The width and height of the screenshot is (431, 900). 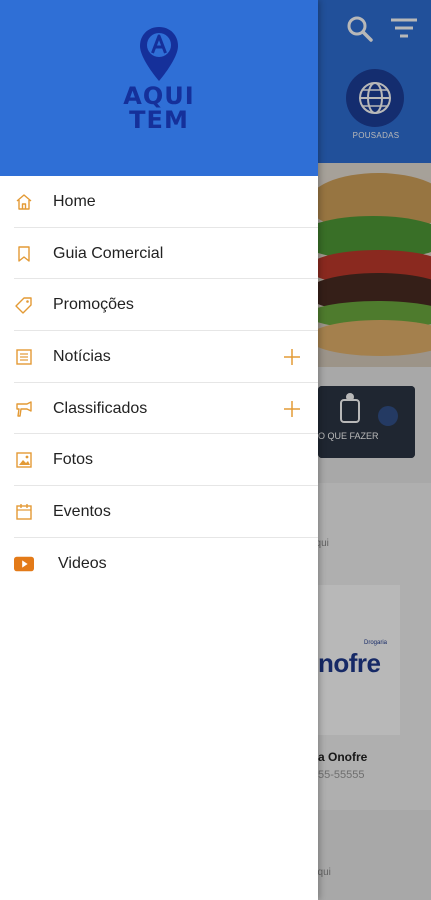 What do you see at coordinates (93, 305) in the screenshot?
I see `menu-label-promocoes: Promoções` at bounding box center [93, 305].